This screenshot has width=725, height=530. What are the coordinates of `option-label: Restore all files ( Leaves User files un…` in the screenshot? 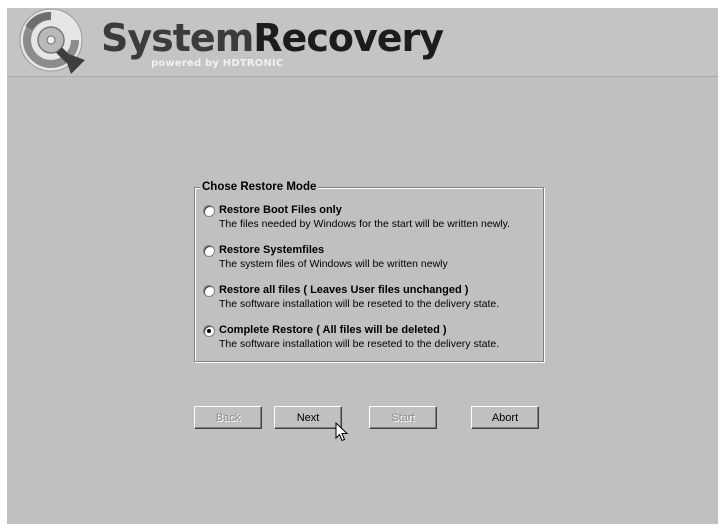 It's located at (344, 290).